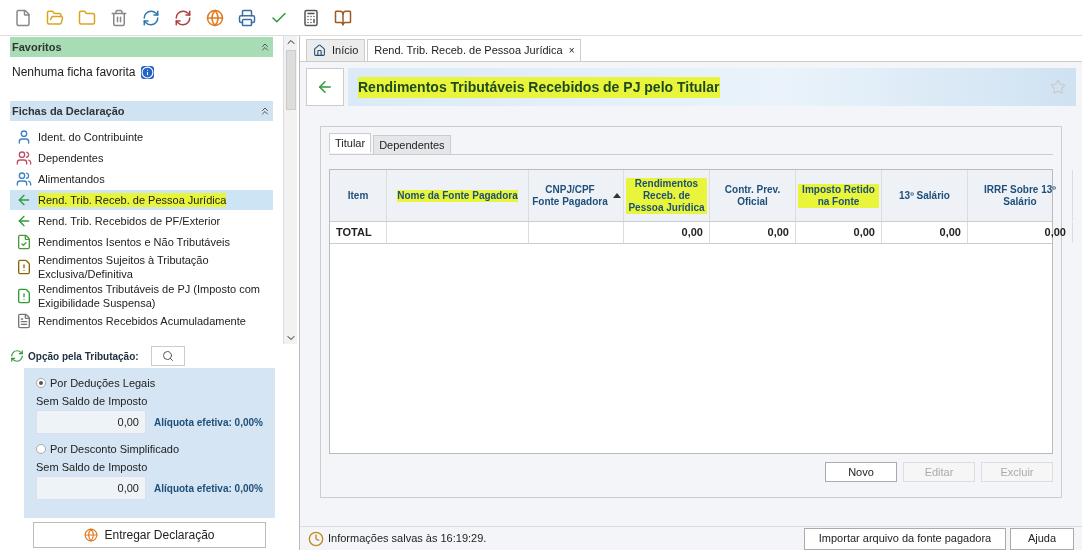 The height and width of the screenshot is (550, 1082). I want to click on page-title: Rendimentos Tributáveis Recebidos de PJ pelo Titular, so click(539, 87).